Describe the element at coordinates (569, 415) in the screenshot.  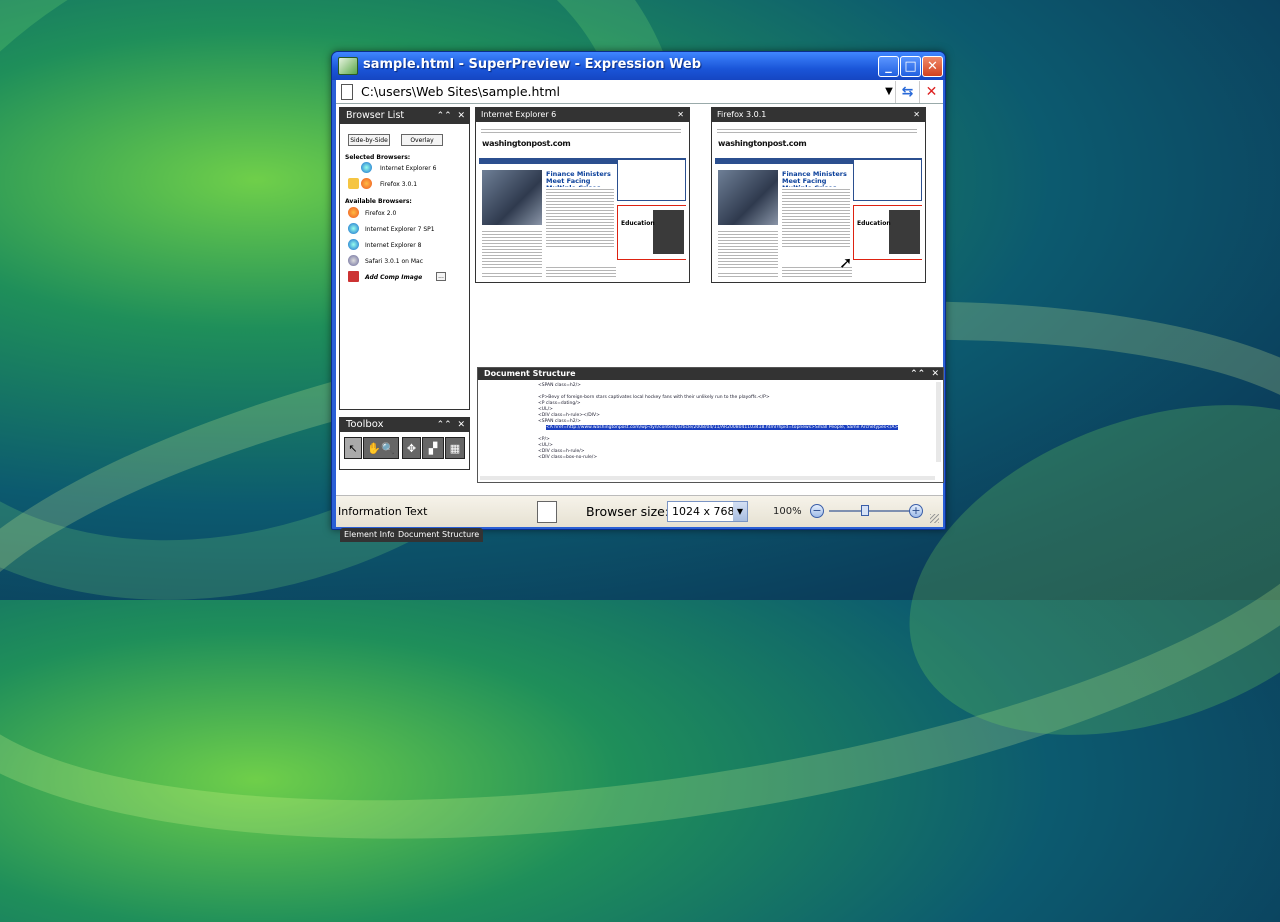
I see `tree-node: <DIV class=h-rule></DIV>` at that location.